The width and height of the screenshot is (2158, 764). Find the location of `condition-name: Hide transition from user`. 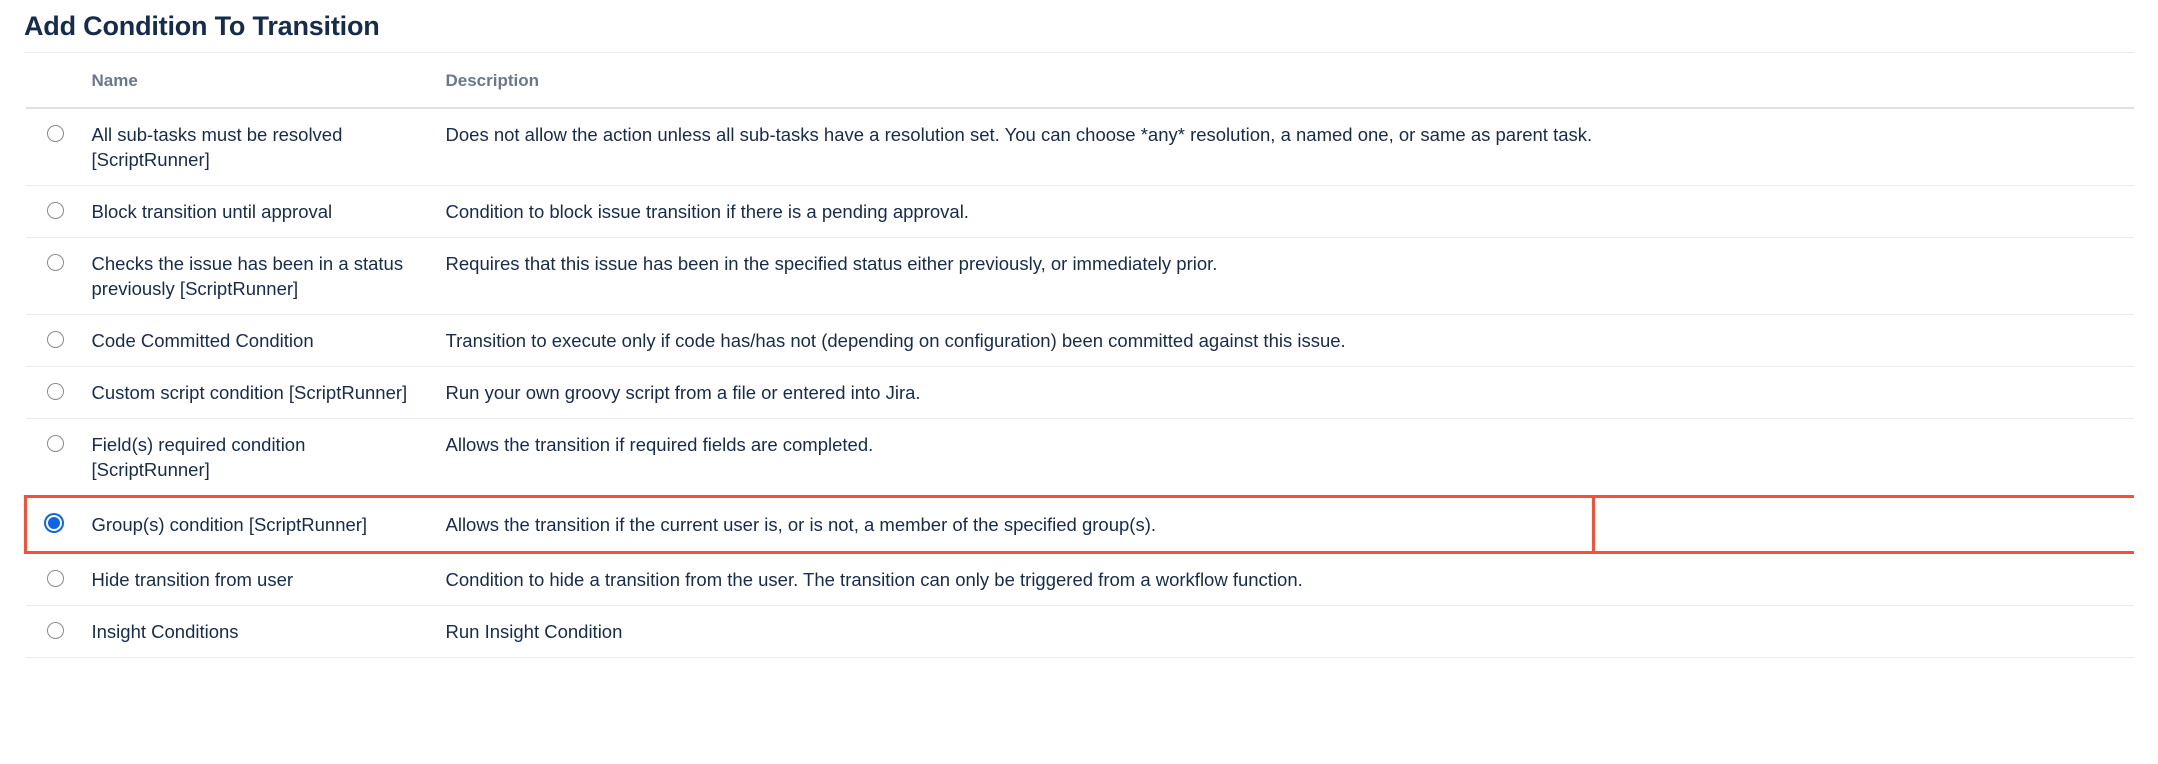

condition-name: Hide transition from user is located at coordinates (266, 579).